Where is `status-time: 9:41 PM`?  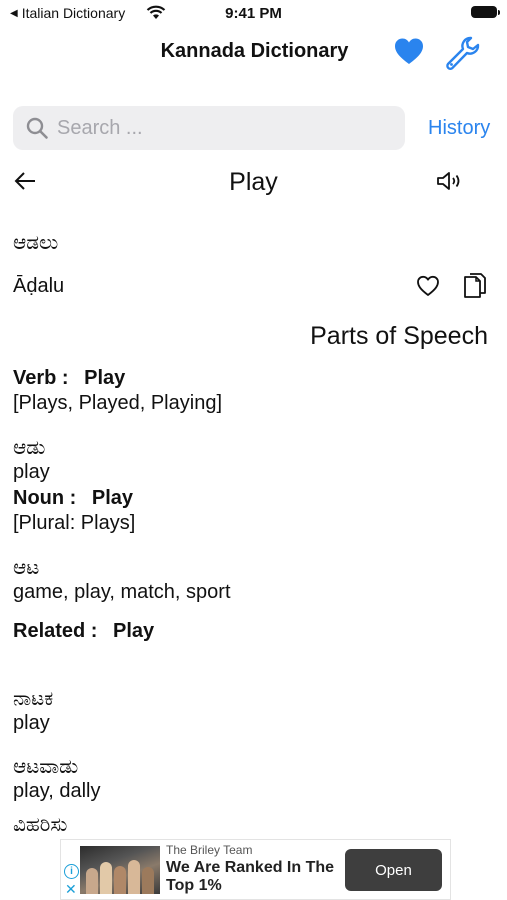 status-time: 9:41 PM is located at coordinates (253, 13).